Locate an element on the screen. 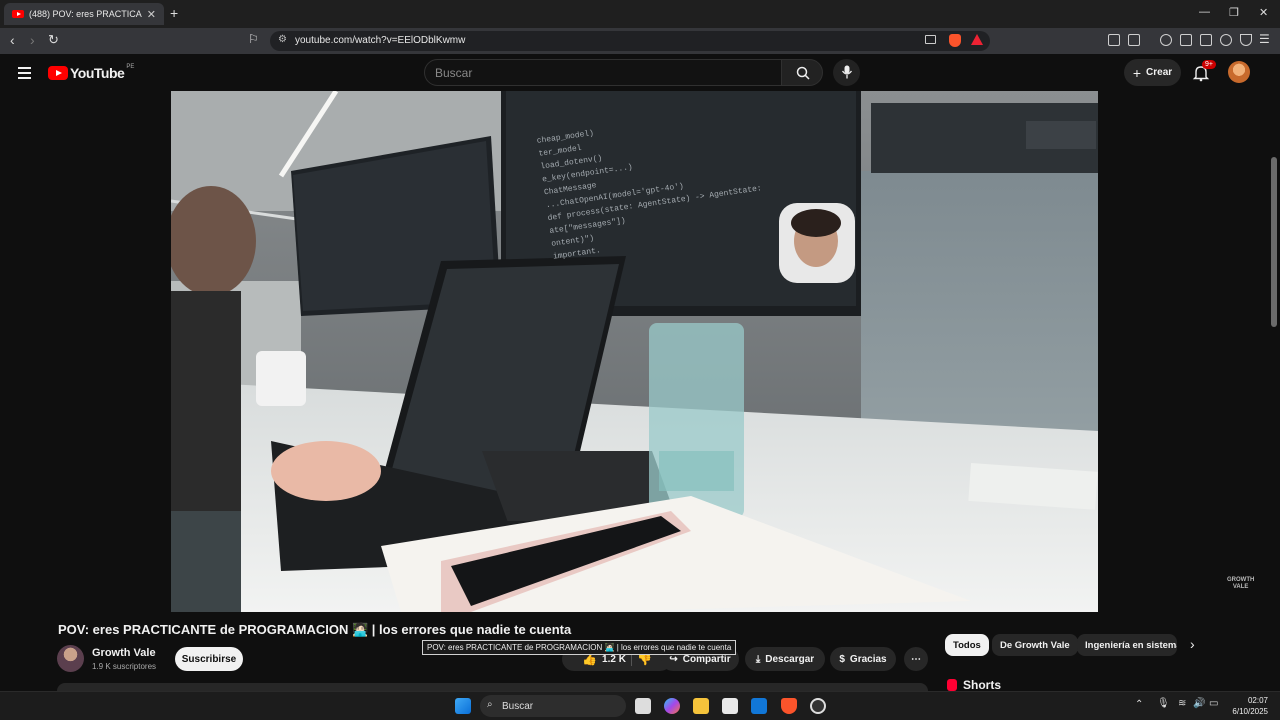  browser-menu-icon: ☰ is located at coordinates (1264, 39).